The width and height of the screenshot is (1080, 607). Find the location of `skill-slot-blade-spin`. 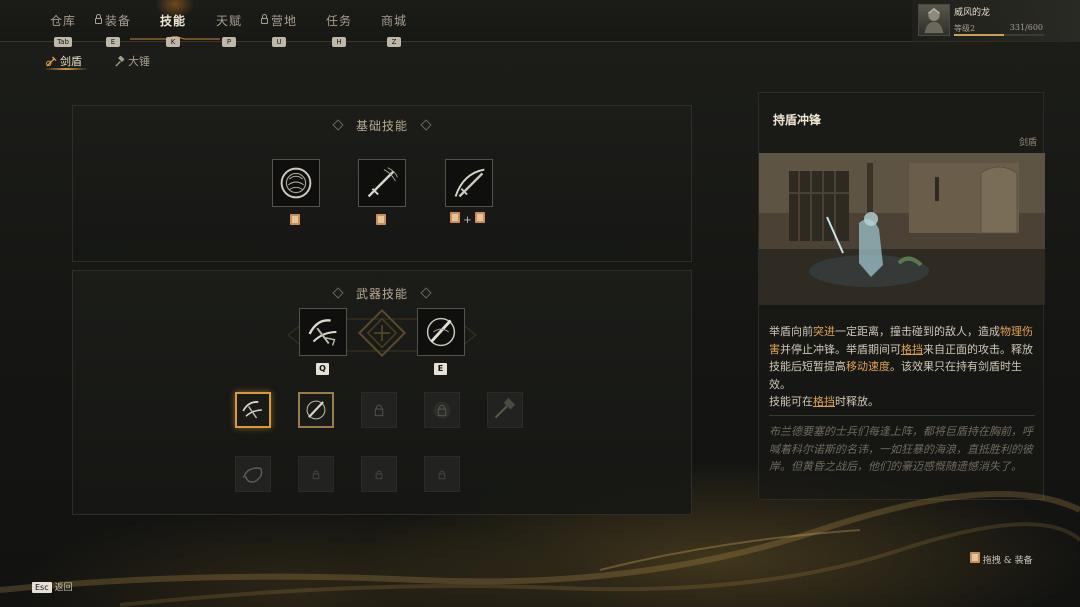

skill-slot-blade-spin is located at coordinates (316, 410).